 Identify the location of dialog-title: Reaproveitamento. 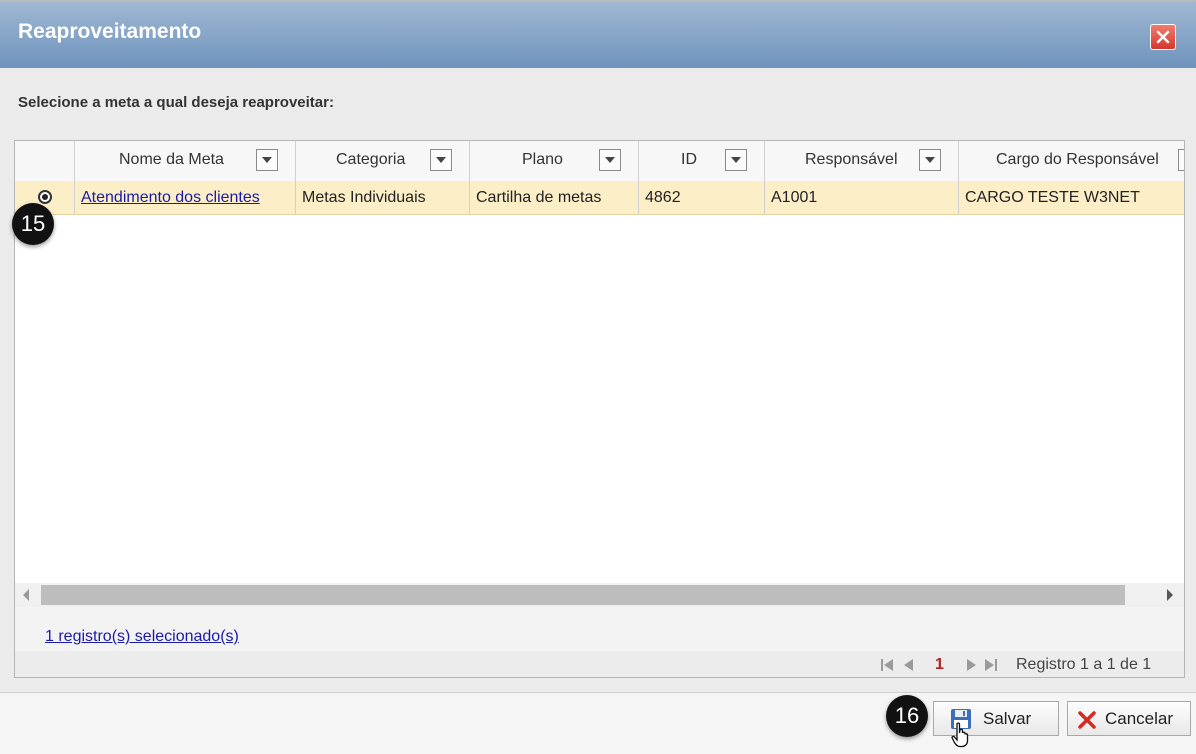
(110, 31).